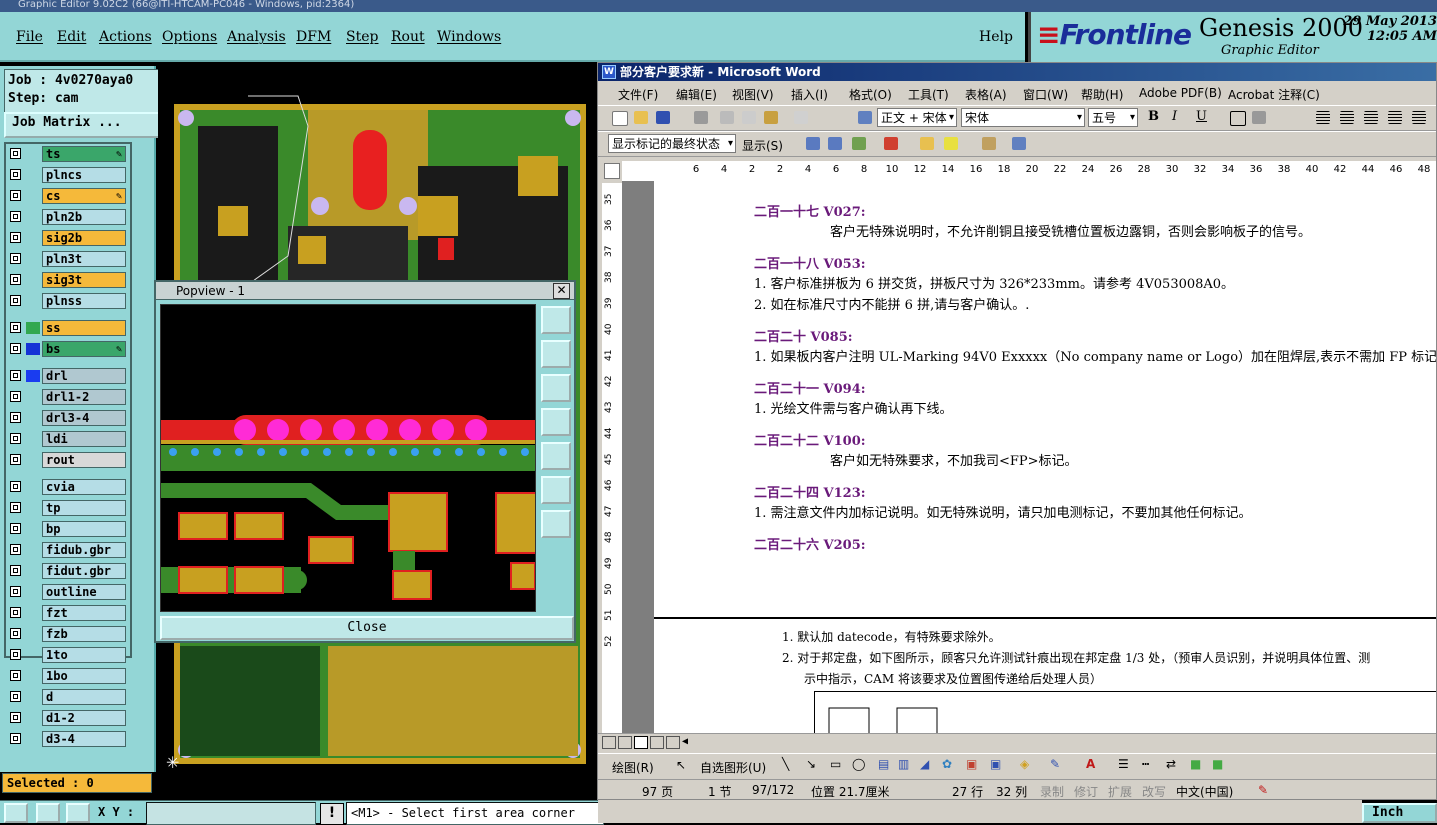 Image resolution: width=1437 pixels, height=825 pixels. I want to click on popview-close-button: Close, so click(367, 628).